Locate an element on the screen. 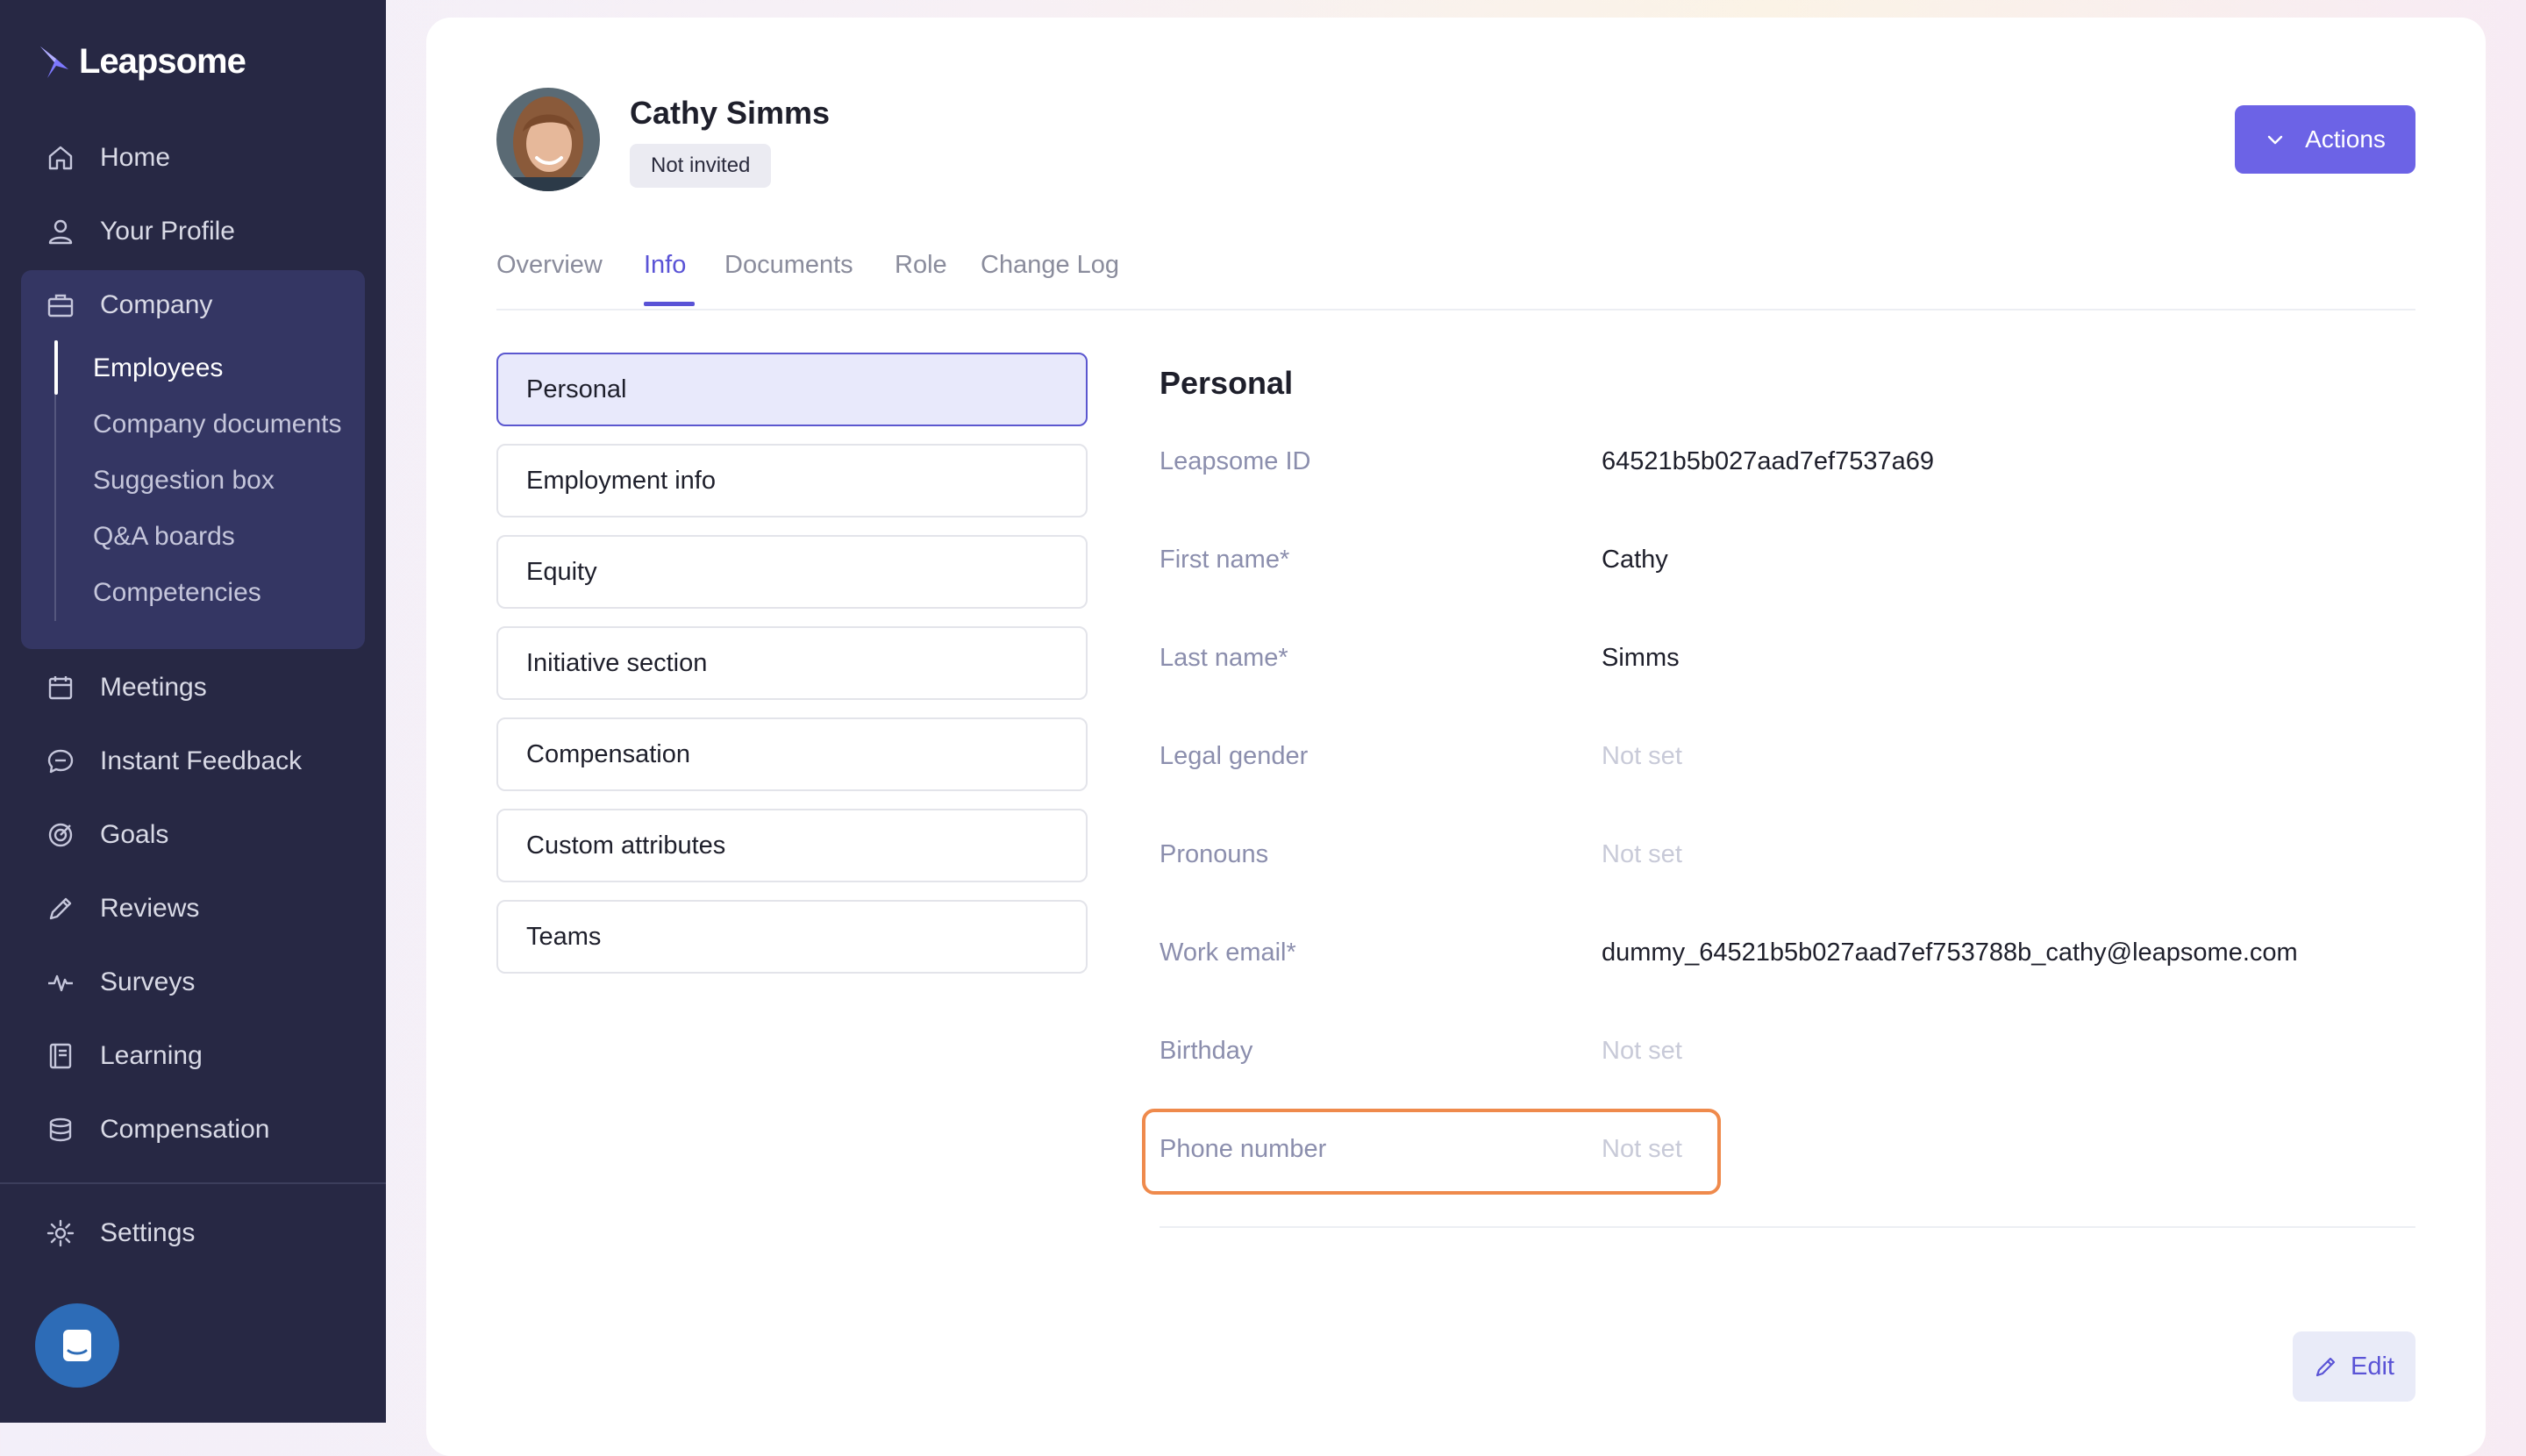 The width and height of the screenshot is (2526, 1456). field-label-leapsome-id: Leapsome ID is located at coordinates (1235, 461).